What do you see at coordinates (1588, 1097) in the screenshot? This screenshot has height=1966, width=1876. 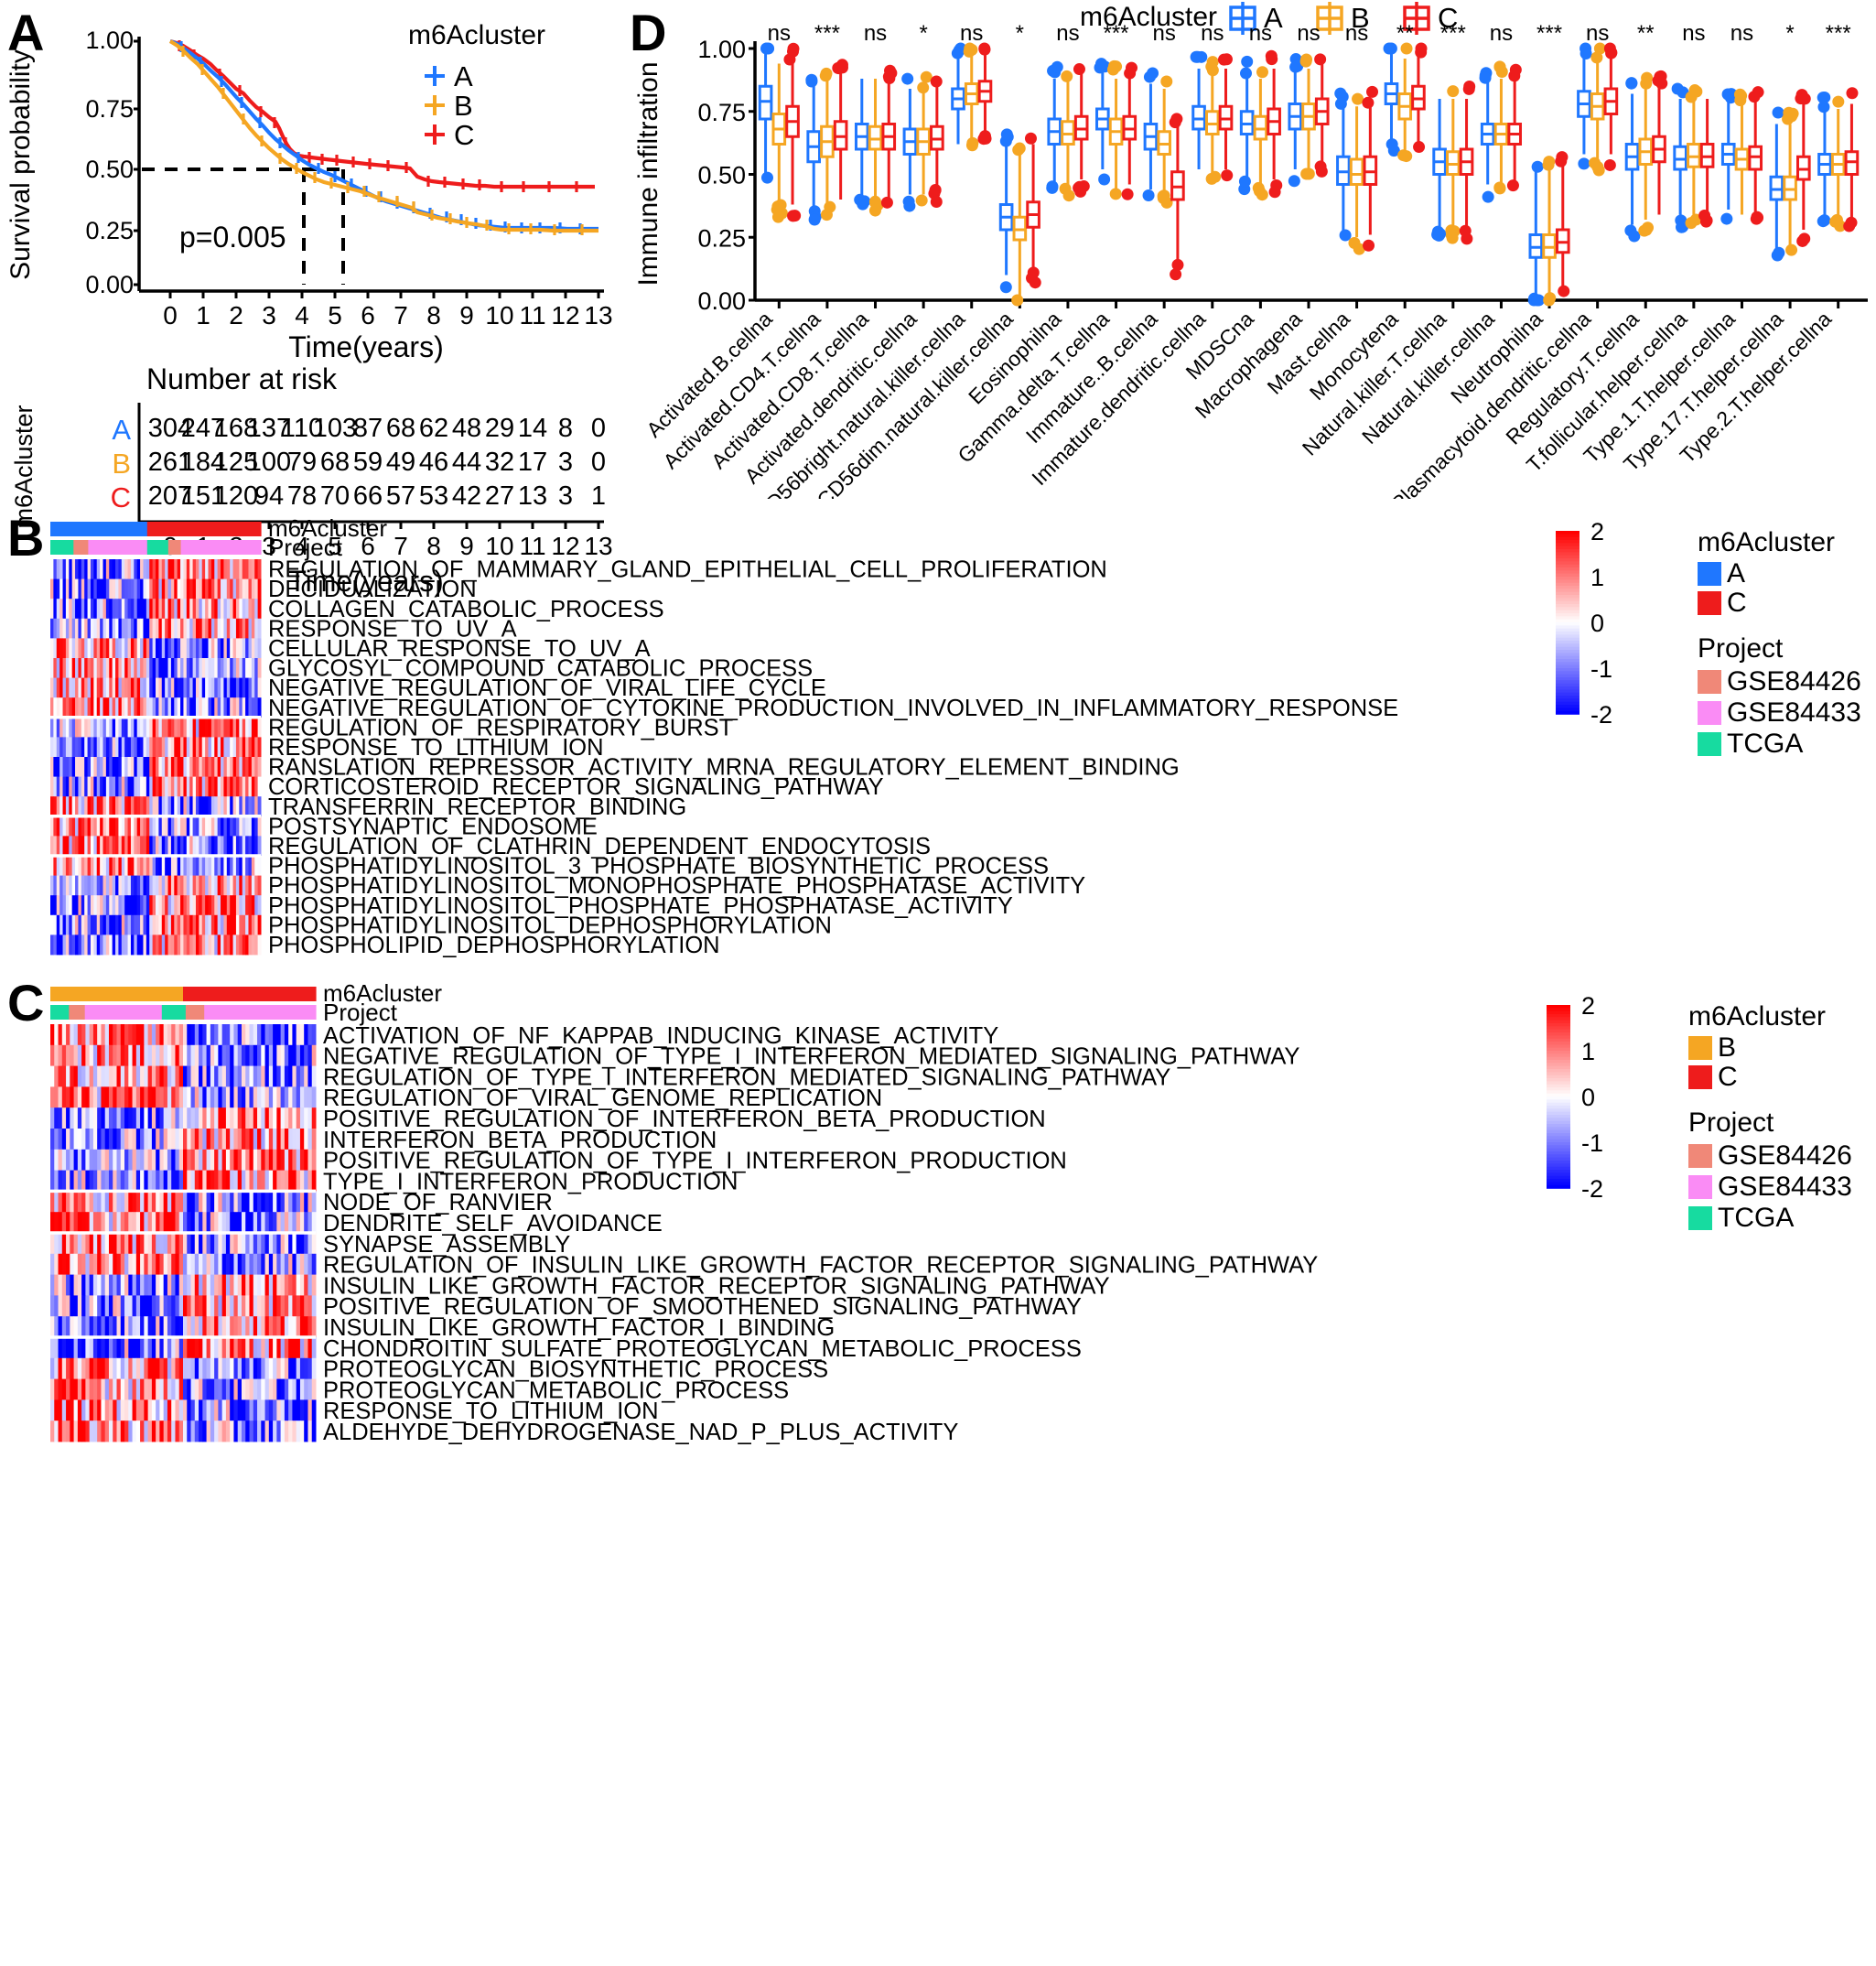 I see `colorbar-tick: 0` at bounding box center [1588, 1097].